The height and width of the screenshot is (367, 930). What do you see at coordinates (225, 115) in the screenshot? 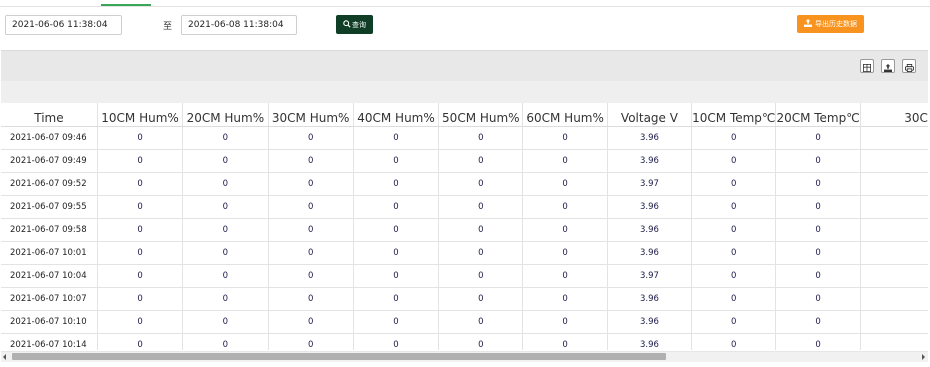
I see `column-header: 20CM Hum%` at bounding box center [225, 115].